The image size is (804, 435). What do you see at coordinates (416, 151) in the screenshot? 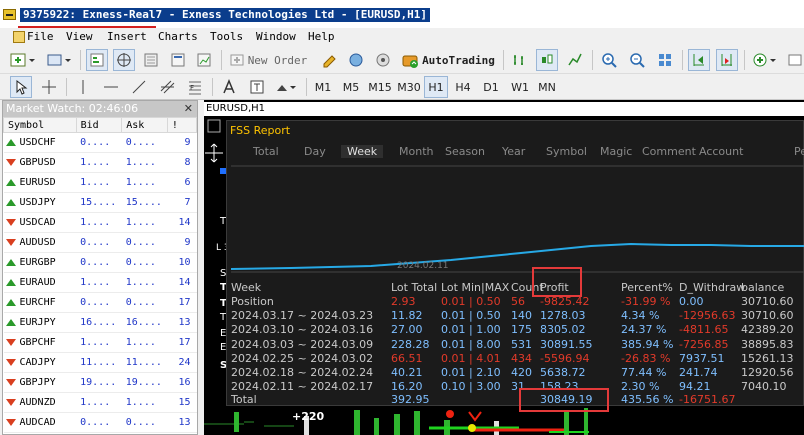
I see `tab-month: Month` at bounding box center [416, 151].